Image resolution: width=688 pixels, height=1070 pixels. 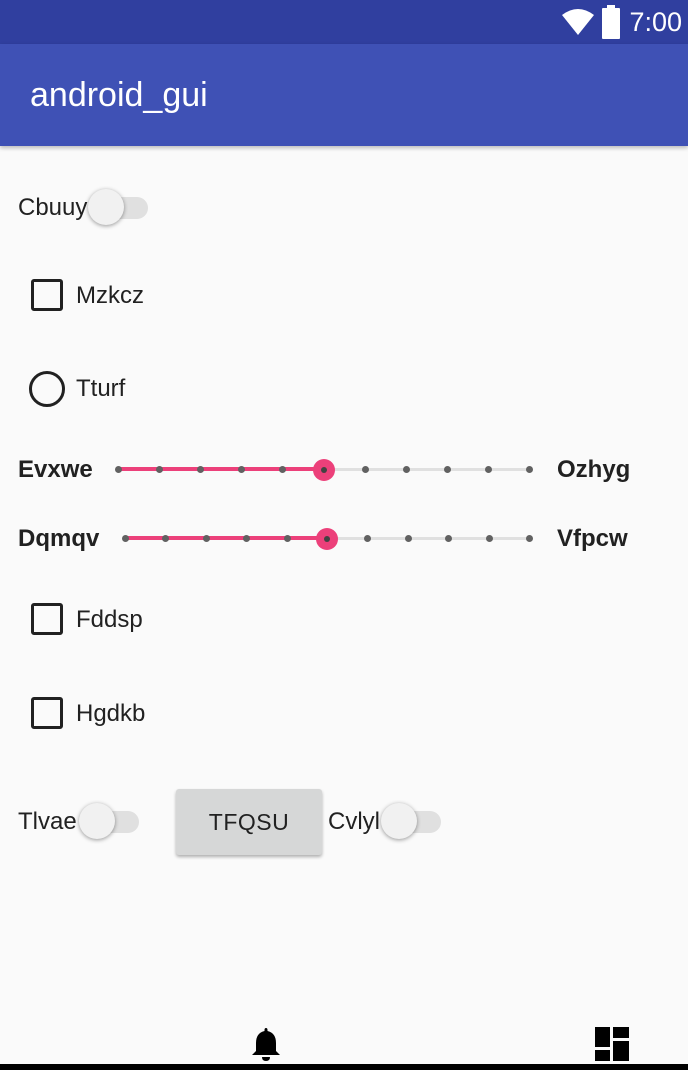 I want to click on wifi-icon, so click(x=578, y=22).